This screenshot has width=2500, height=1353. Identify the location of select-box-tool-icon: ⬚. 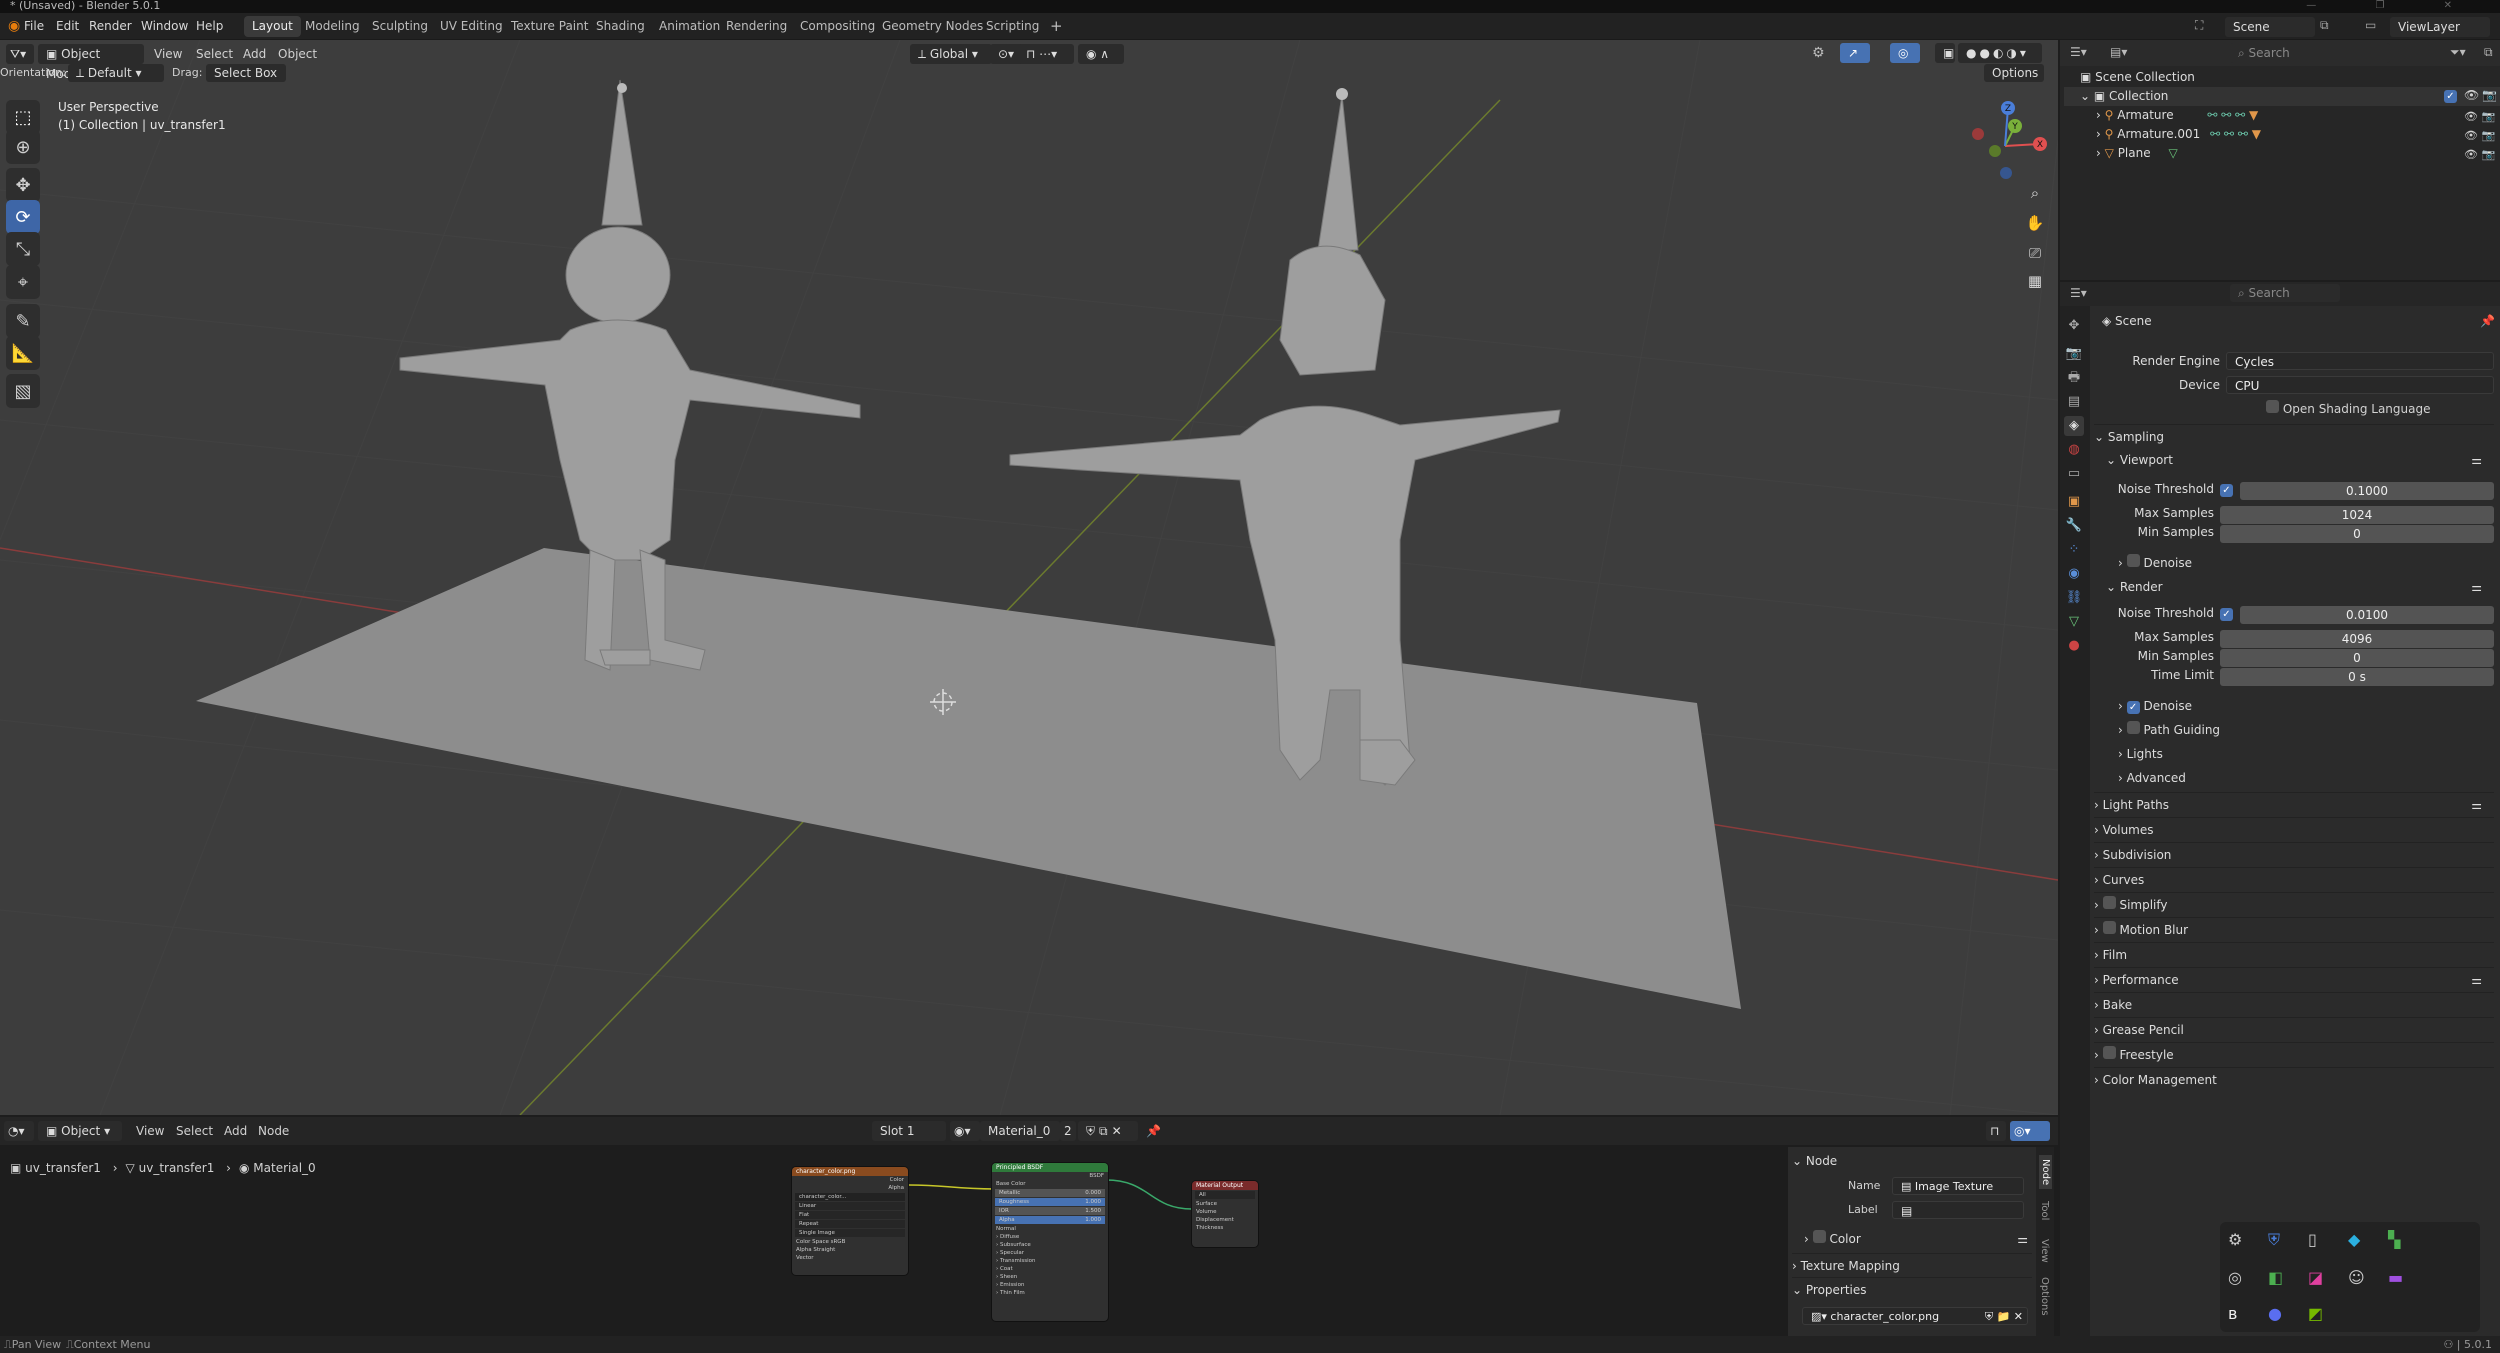
(23, 117).